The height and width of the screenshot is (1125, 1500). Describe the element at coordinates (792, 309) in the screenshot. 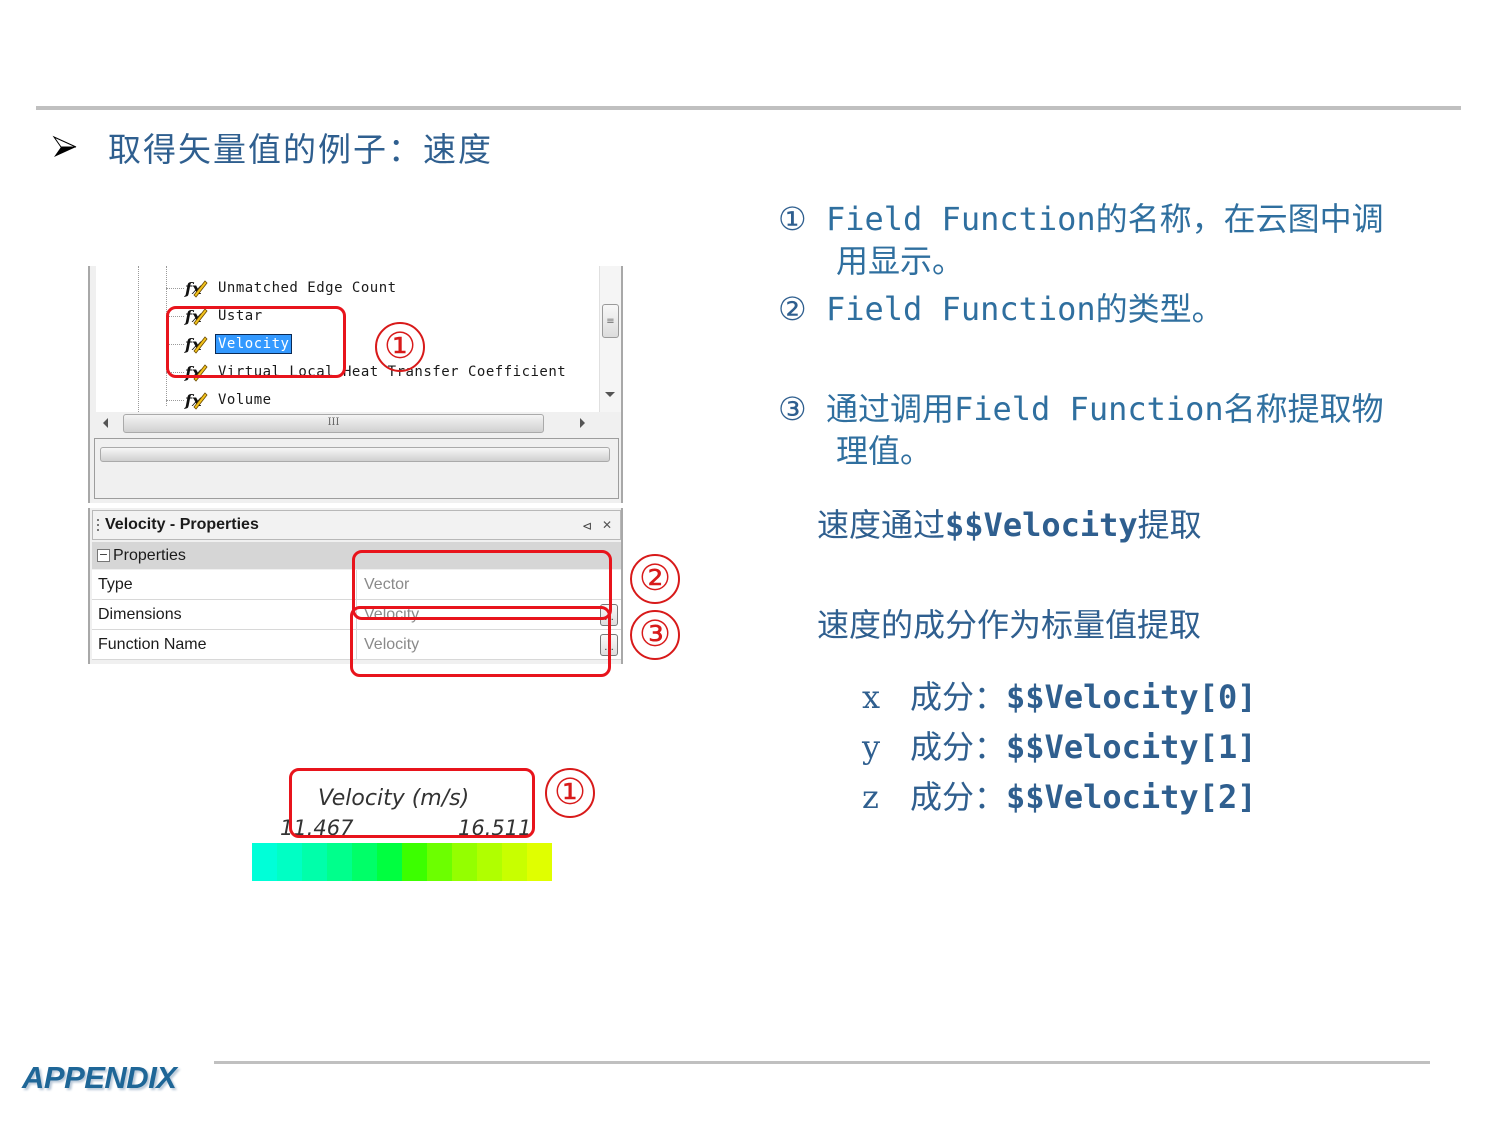

I see `explanation-marker: ②` at that location.